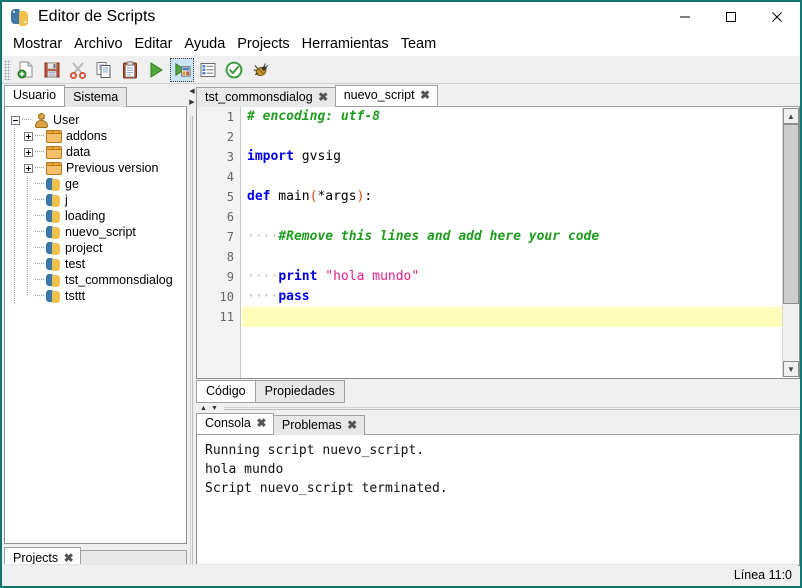  I want to click on line-number: 7, so click(230, 237).